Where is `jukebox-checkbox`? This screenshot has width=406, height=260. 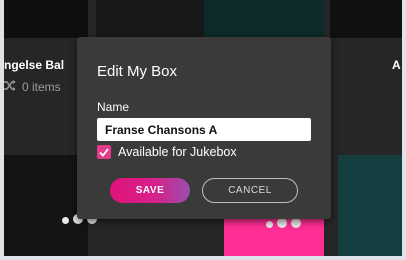
jukebox-checkbox is located at coordinates (104, 152).